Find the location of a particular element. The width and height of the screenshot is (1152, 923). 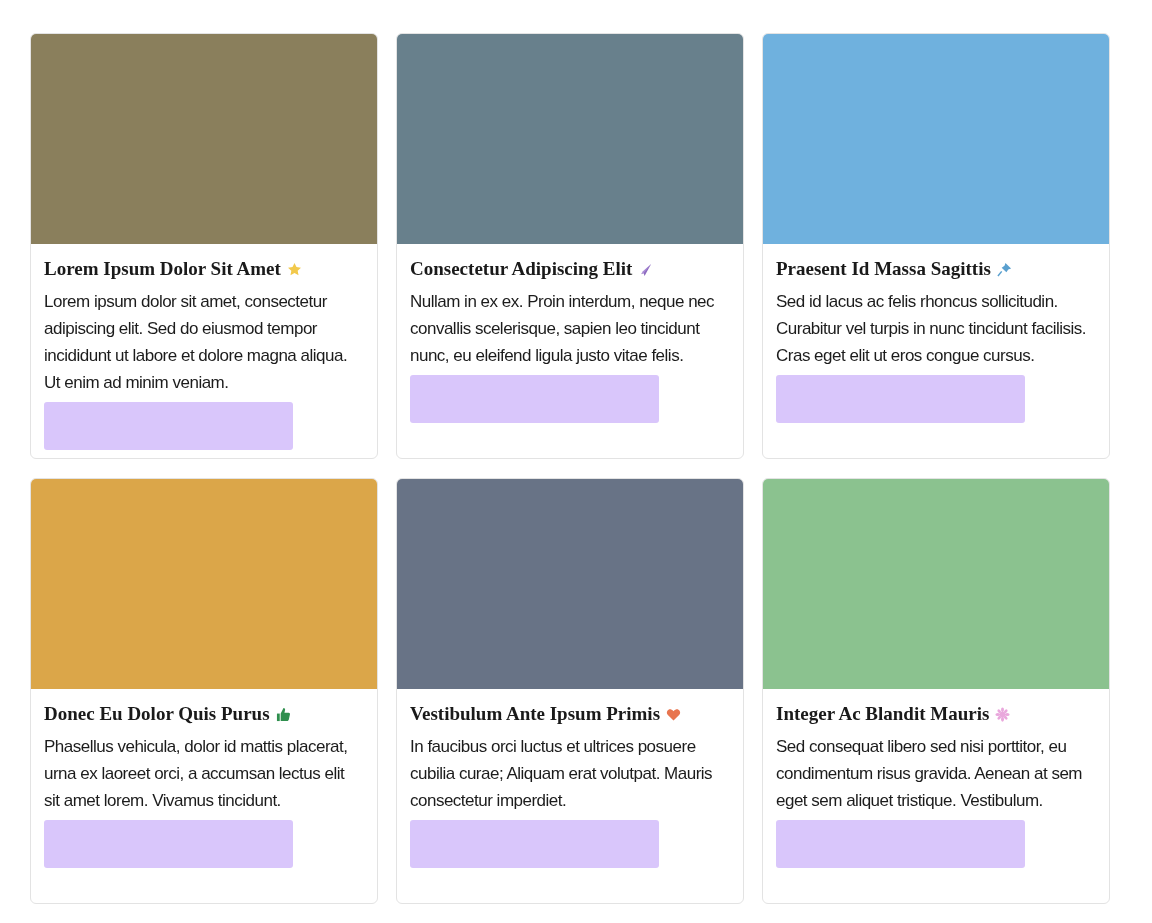

card-title: Vestibulum Ante Ipsum Primis is located at coordinates (535, 714).